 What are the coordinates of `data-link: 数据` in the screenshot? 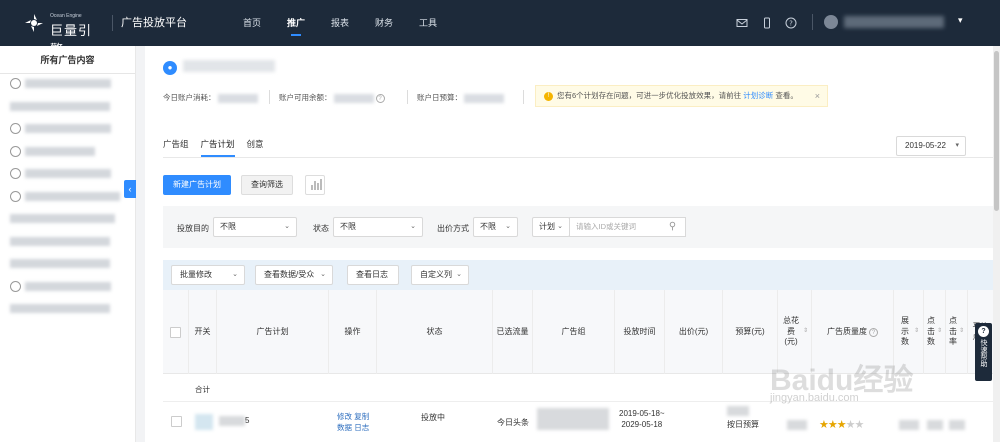 It's located at (344, 427).